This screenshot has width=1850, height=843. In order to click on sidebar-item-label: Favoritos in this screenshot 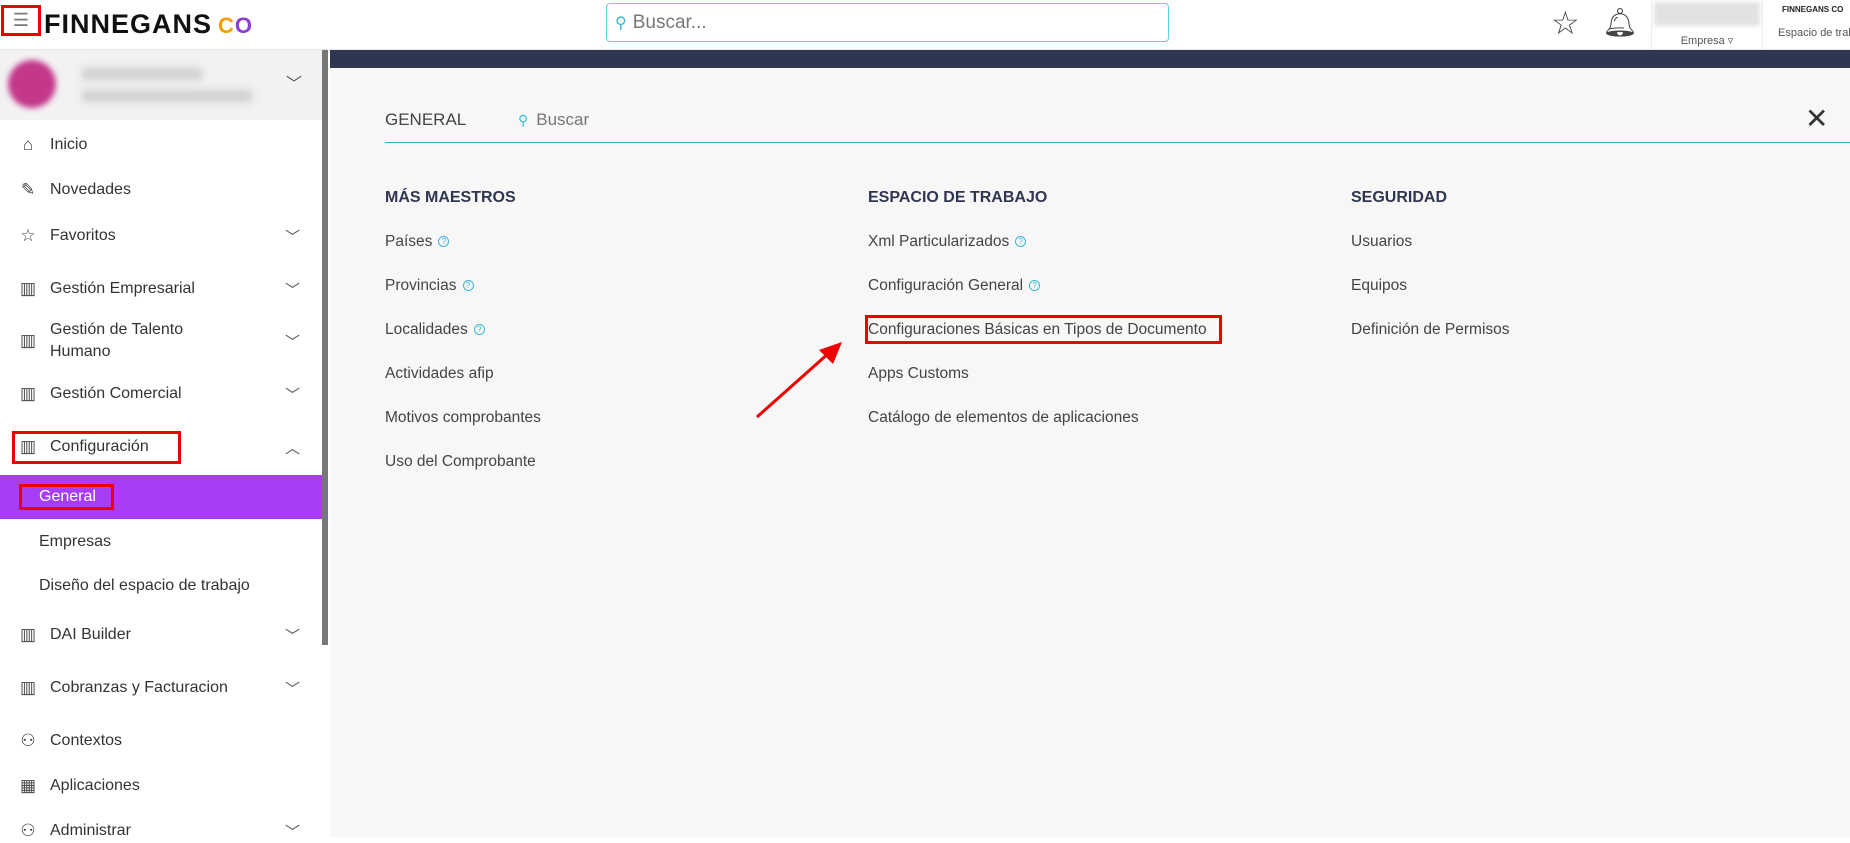, I will do `click(83, 235)`.